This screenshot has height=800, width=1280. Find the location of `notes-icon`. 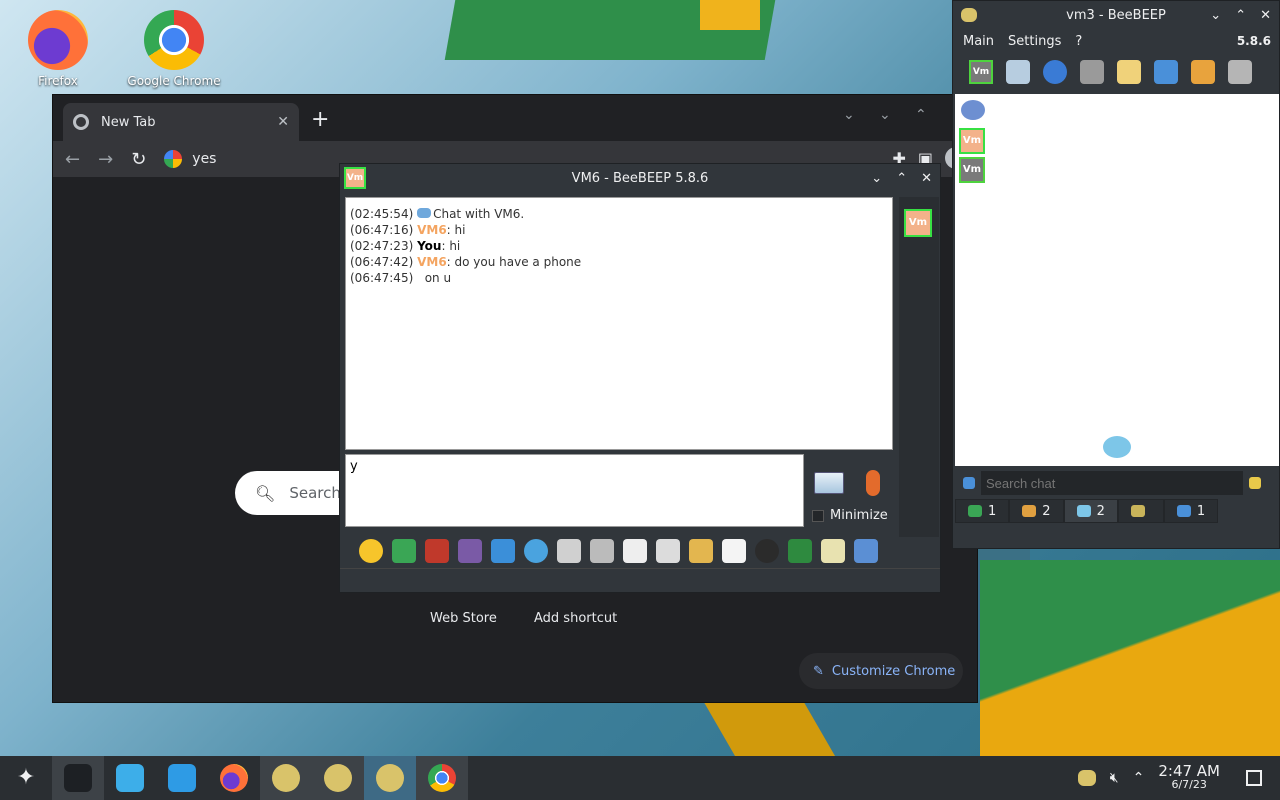

notes-icon is located at coordinates (833, 551).